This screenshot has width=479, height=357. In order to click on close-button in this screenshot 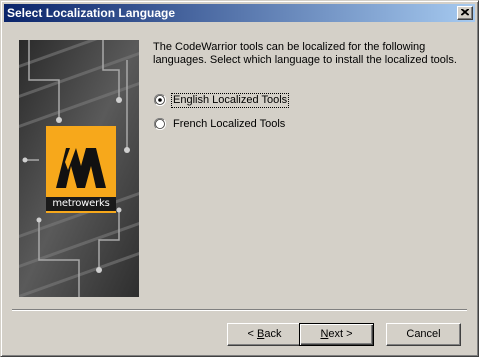, I will do `click(465, 13)`.